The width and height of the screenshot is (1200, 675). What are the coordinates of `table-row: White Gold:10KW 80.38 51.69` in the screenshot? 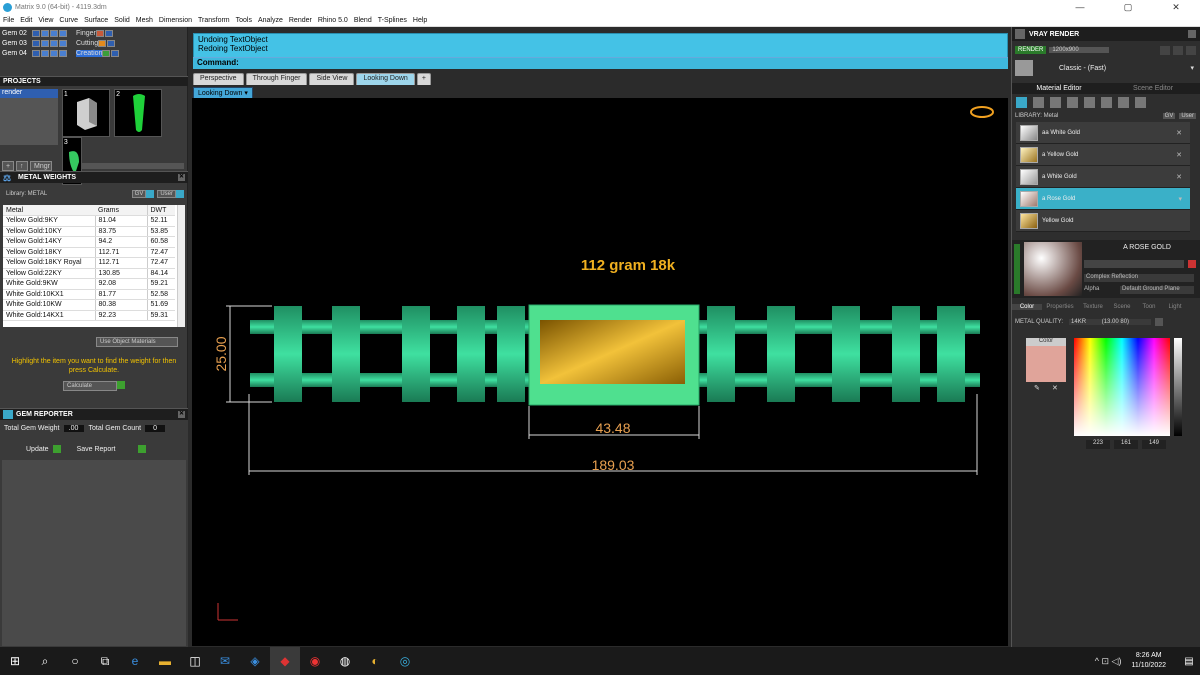 It's located at (89, 305).